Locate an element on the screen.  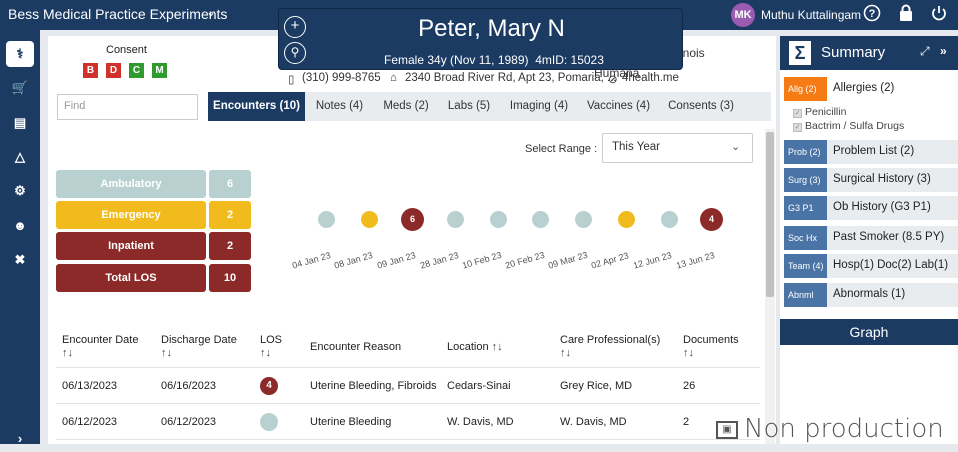
summary-ob-history: G3 P1 Ob History (G3 P1) is located at coordinates (871, 208).